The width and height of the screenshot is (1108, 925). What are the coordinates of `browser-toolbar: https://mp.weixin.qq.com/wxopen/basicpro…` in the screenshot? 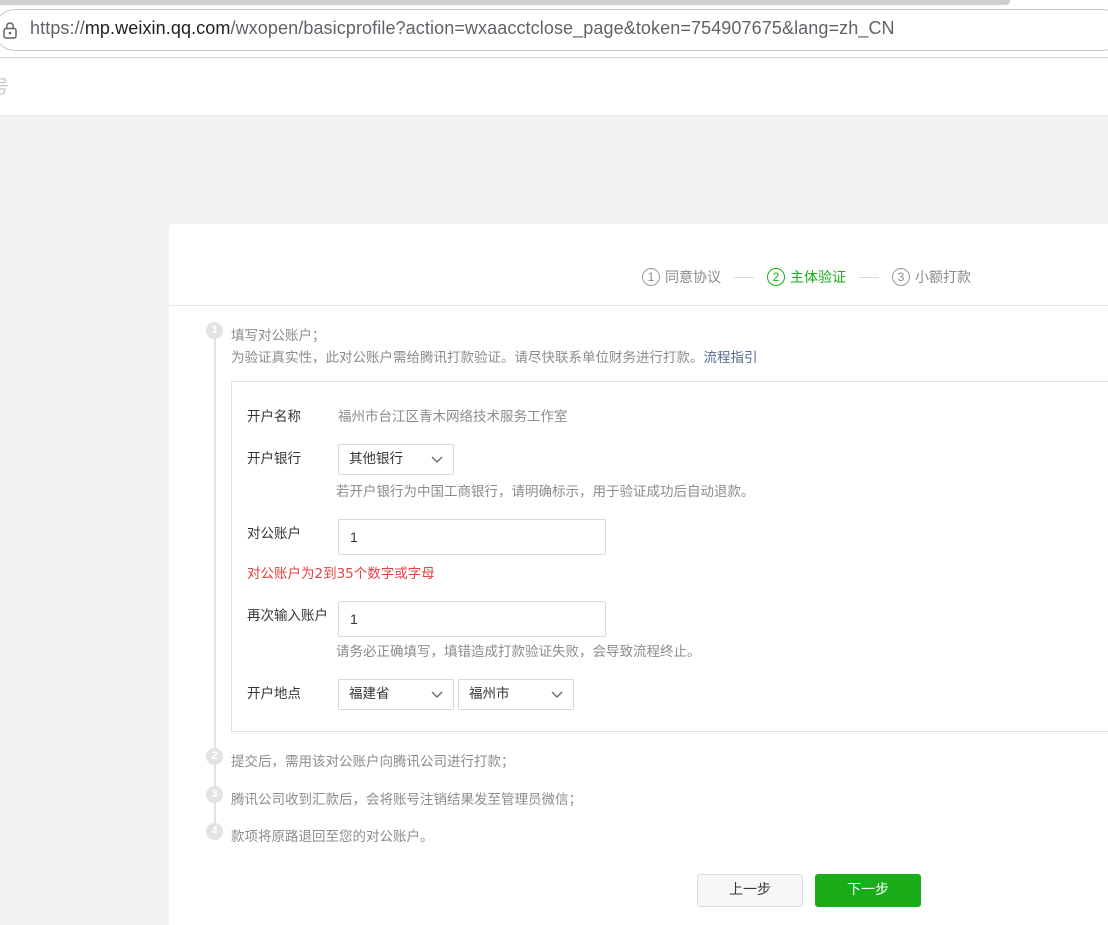 It's located at (554, 29).